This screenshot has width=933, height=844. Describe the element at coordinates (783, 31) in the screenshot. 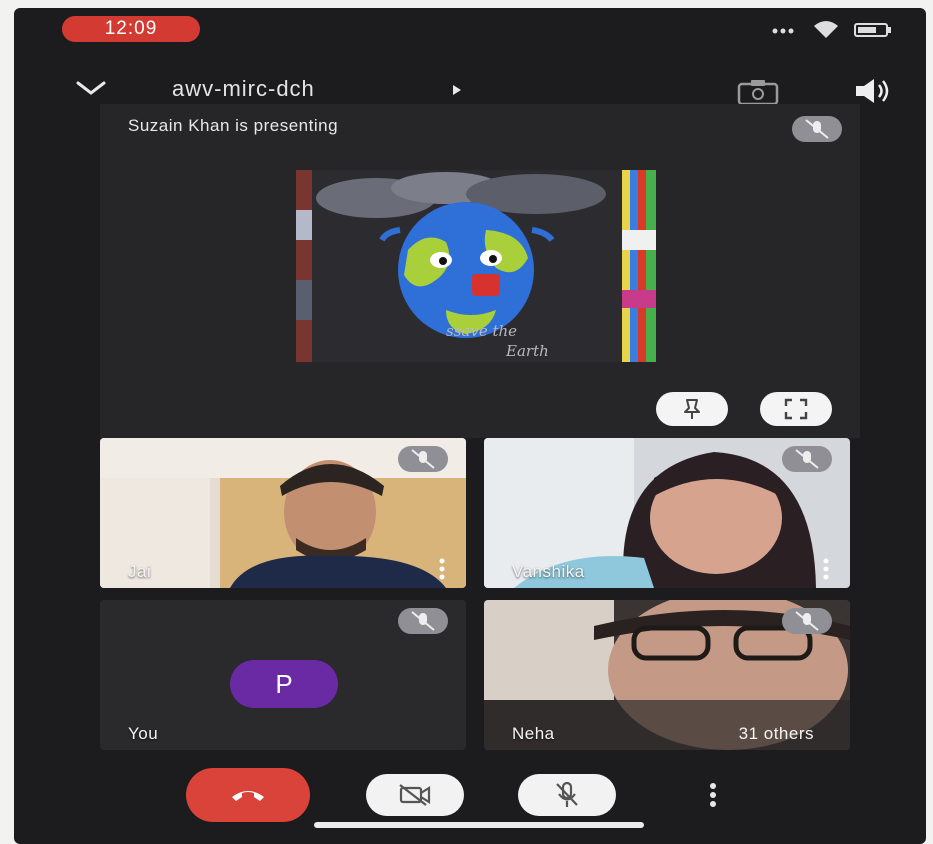

I see `signal-dots-icon` at that location.